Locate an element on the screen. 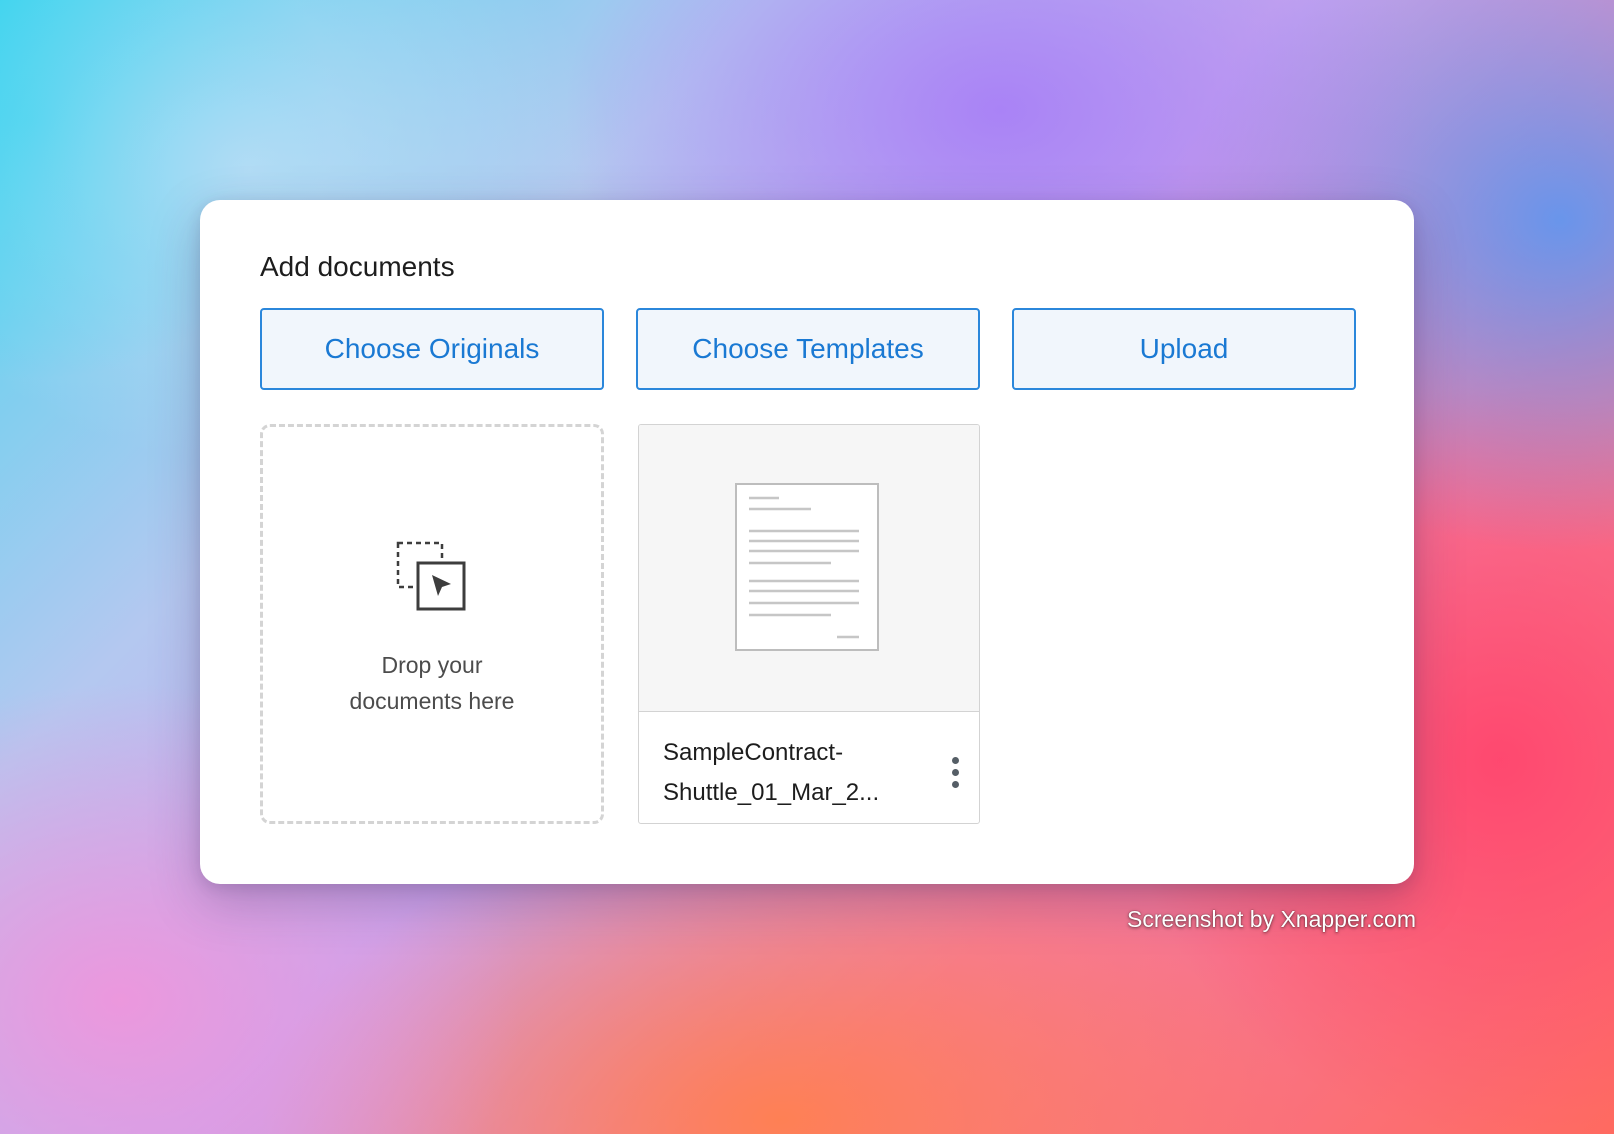 The width and height of the screenshot is (1614, 1134). document-preview is located at coordinates (809, 568).